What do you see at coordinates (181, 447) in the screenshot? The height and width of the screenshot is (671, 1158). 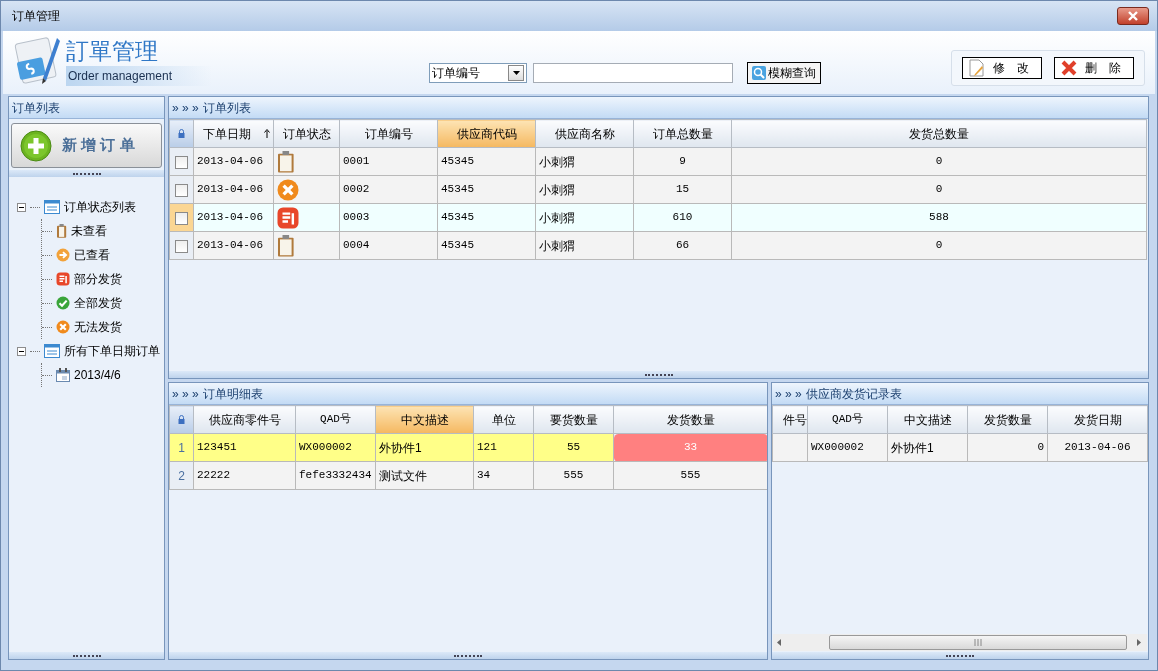 I see `row-number: 1` at bounding box center [181, 447].